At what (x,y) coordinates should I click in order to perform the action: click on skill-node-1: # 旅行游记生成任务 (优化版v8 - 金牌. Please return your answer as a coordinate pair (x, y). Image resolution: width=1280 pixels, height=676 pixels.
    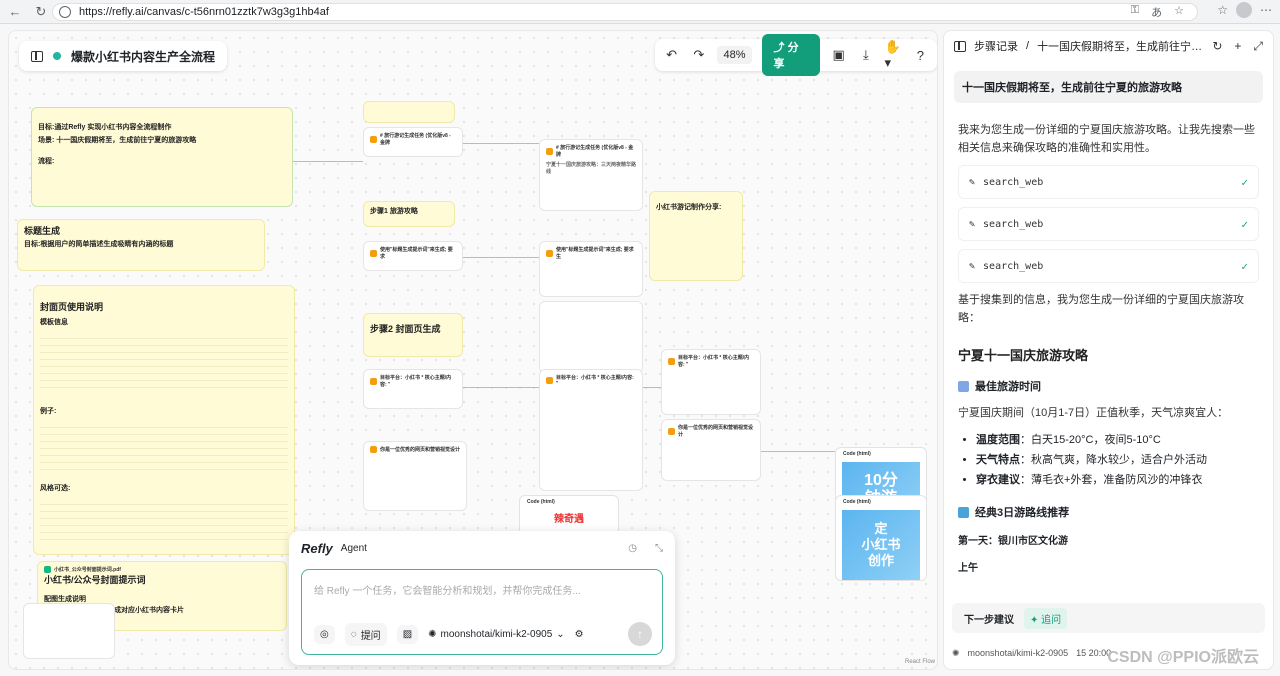
    Looking at the image, I should click on (413, 142).